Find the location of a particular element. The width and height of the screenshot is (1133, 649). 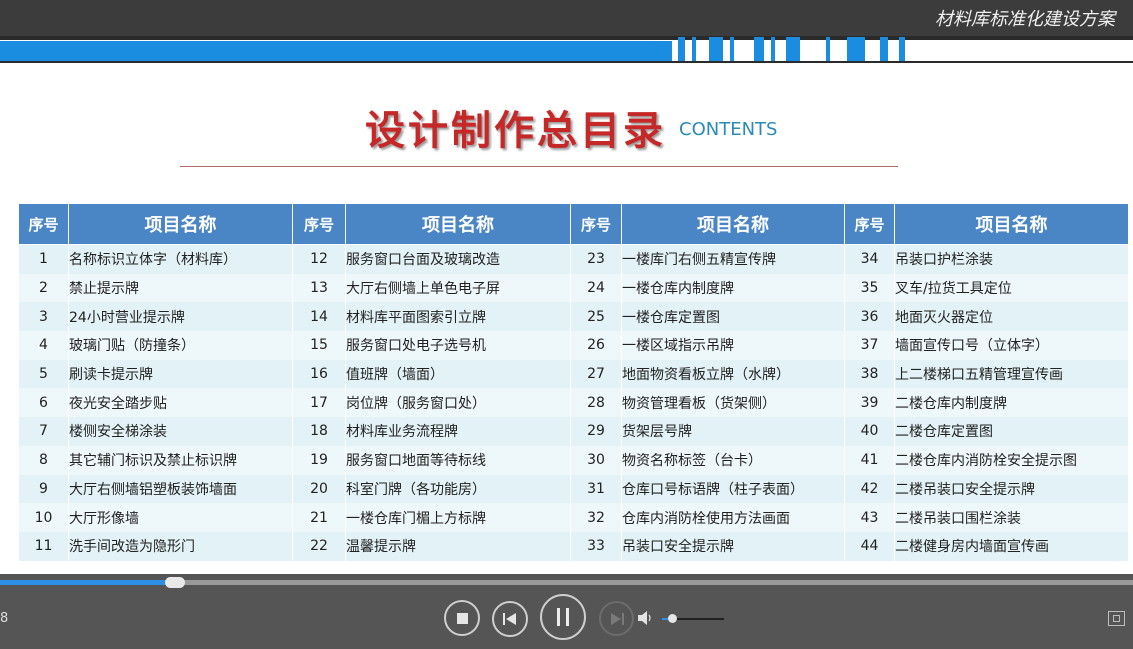

item-number-cell: 32 is located at coordinates (596, 517).